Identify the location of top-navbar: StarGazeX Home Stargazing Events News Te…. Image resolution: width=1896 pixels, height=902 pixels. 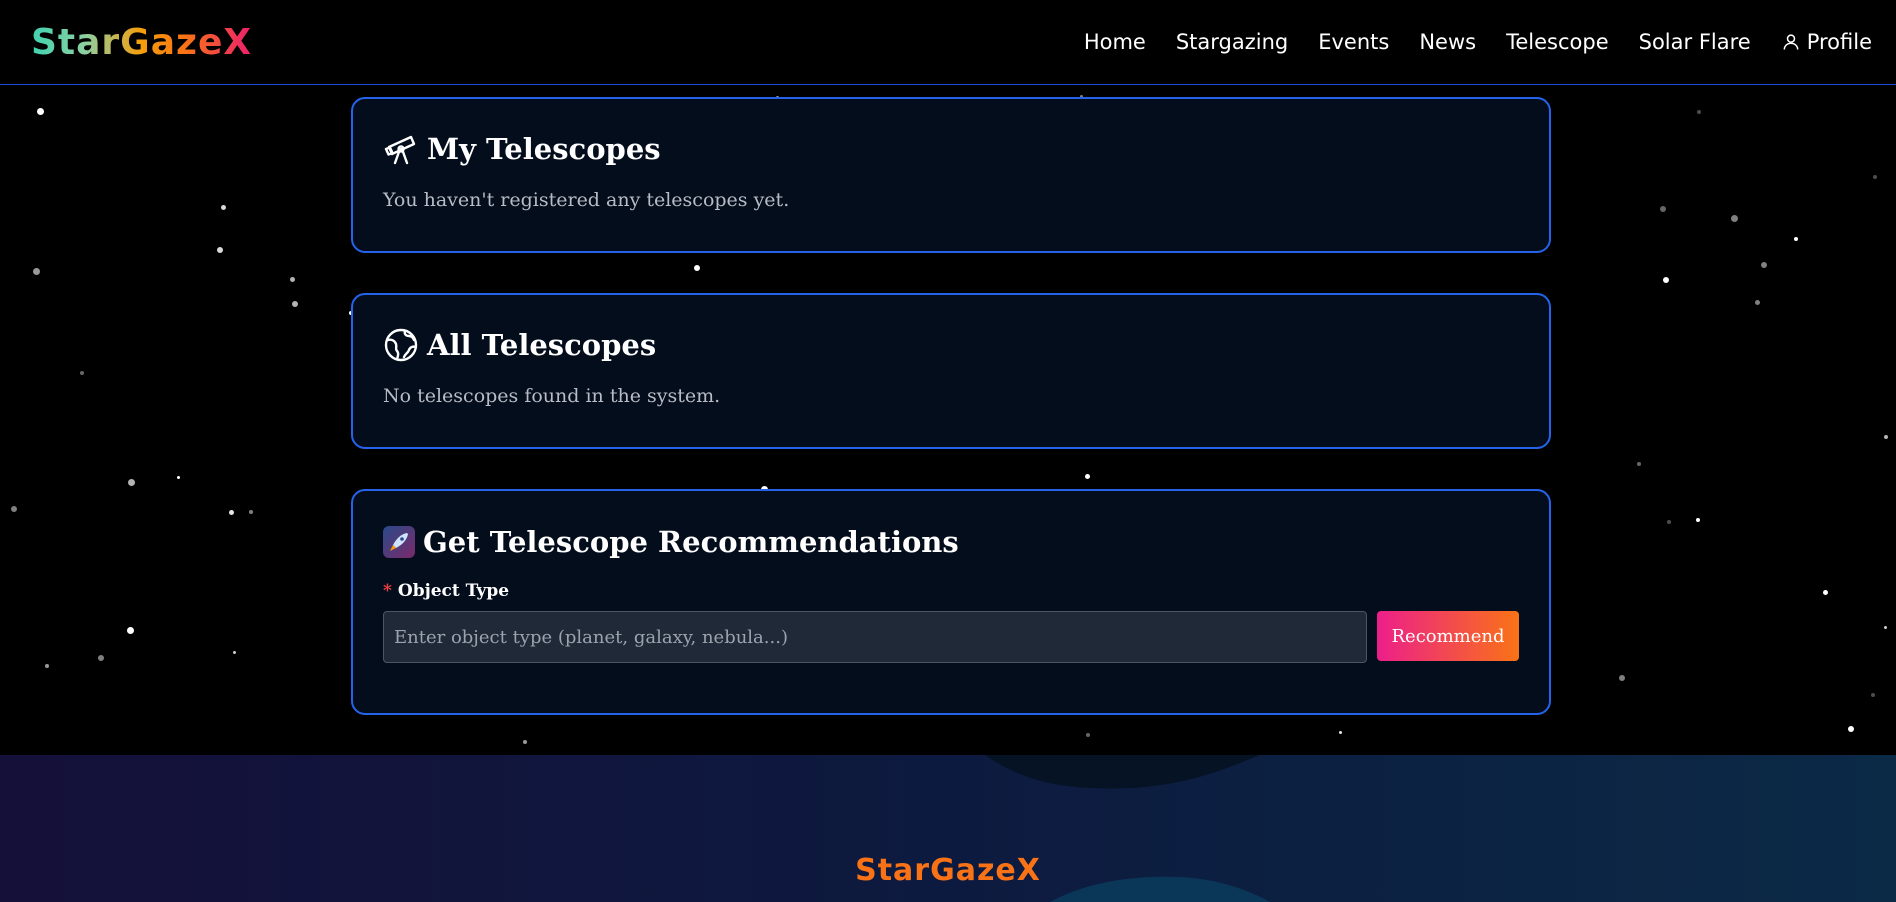
(948, 42).